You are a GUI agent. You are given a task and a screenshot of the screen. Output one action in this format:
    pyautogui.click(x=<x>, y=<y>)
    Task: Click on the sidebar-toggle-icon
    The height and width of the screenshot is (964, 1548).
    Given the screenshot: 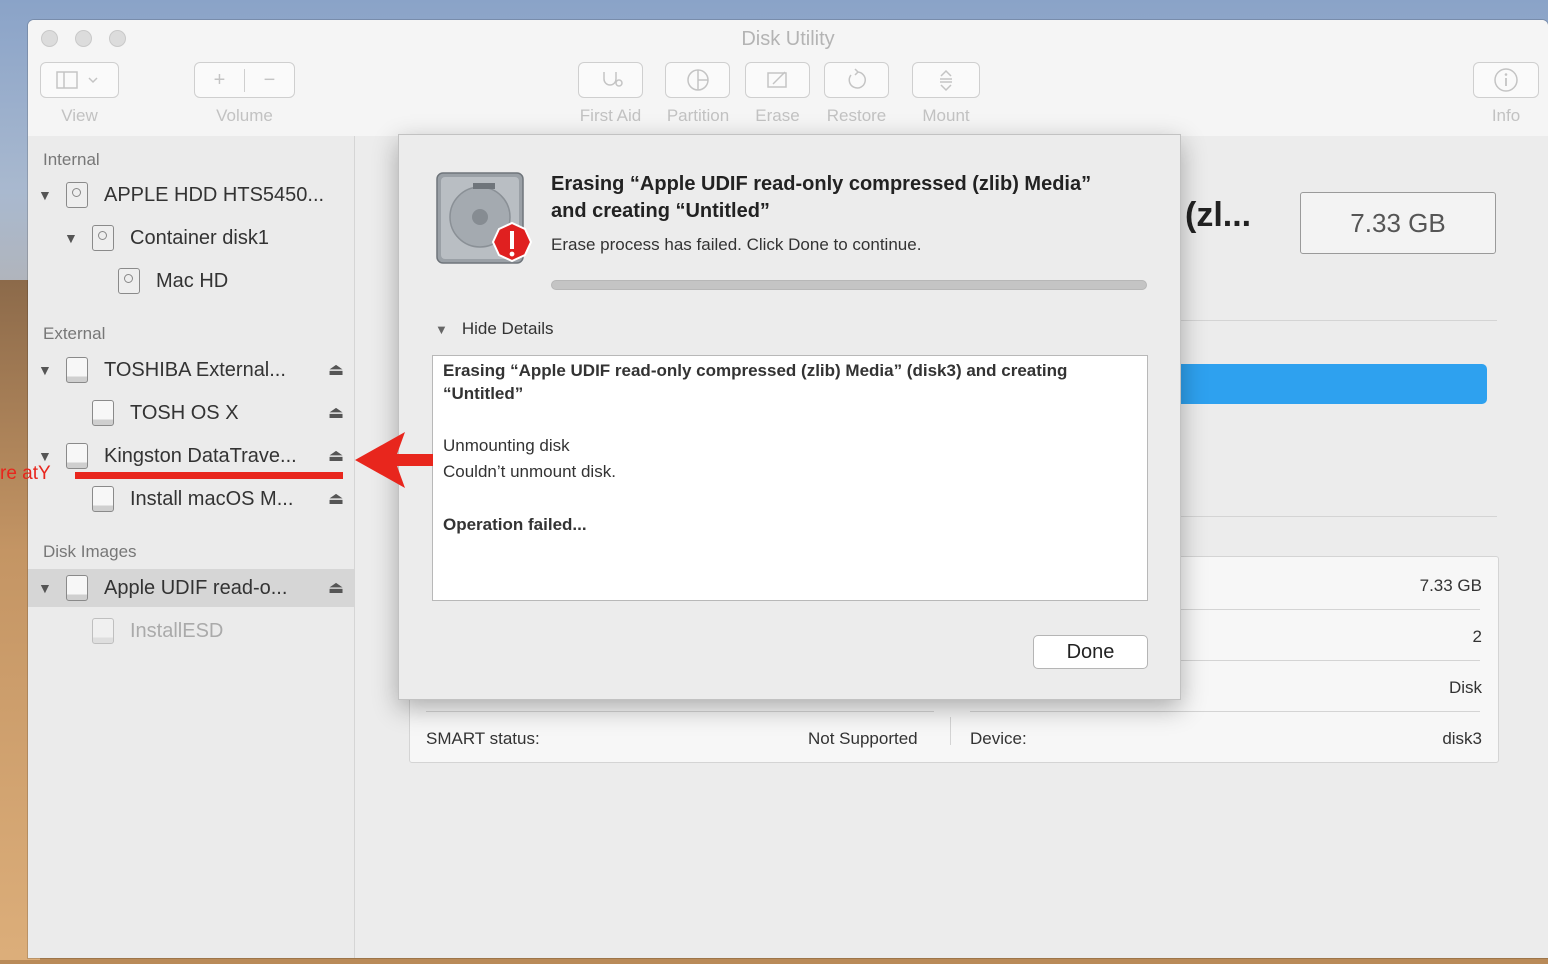 What is the action you would take?
    pyautogui.click(x=76, y=80)
    